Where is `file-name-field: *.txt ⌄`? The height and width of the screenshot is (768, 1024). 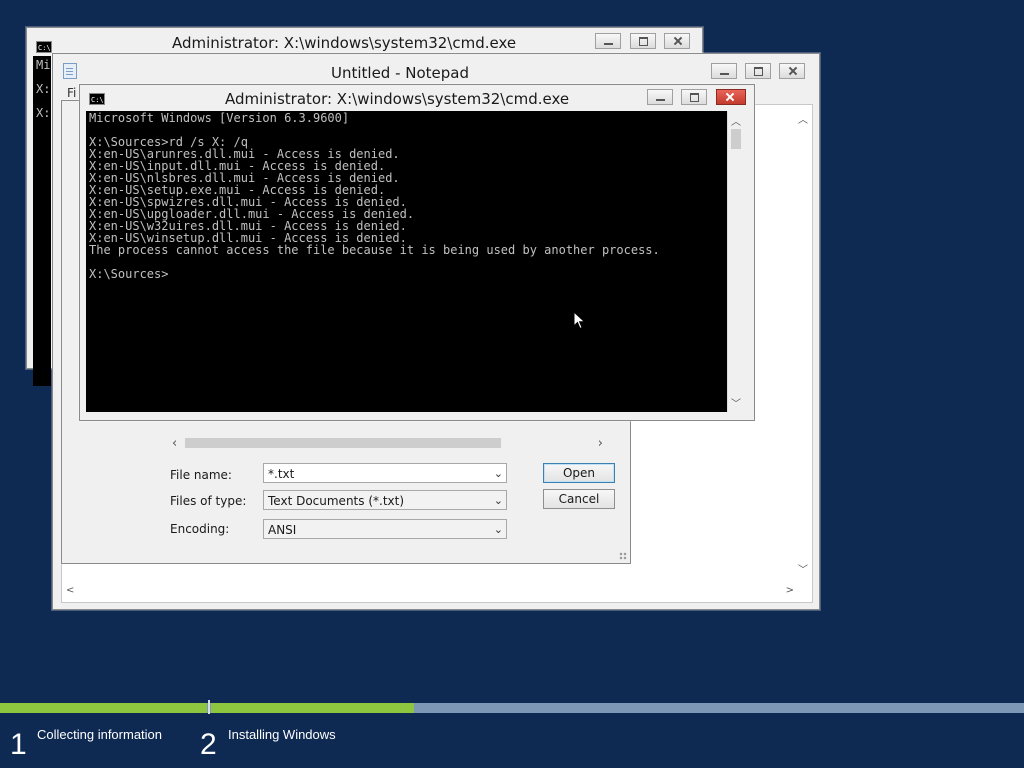 file-name-field: *.txt ⌄ is located at coordinates (385, 473).